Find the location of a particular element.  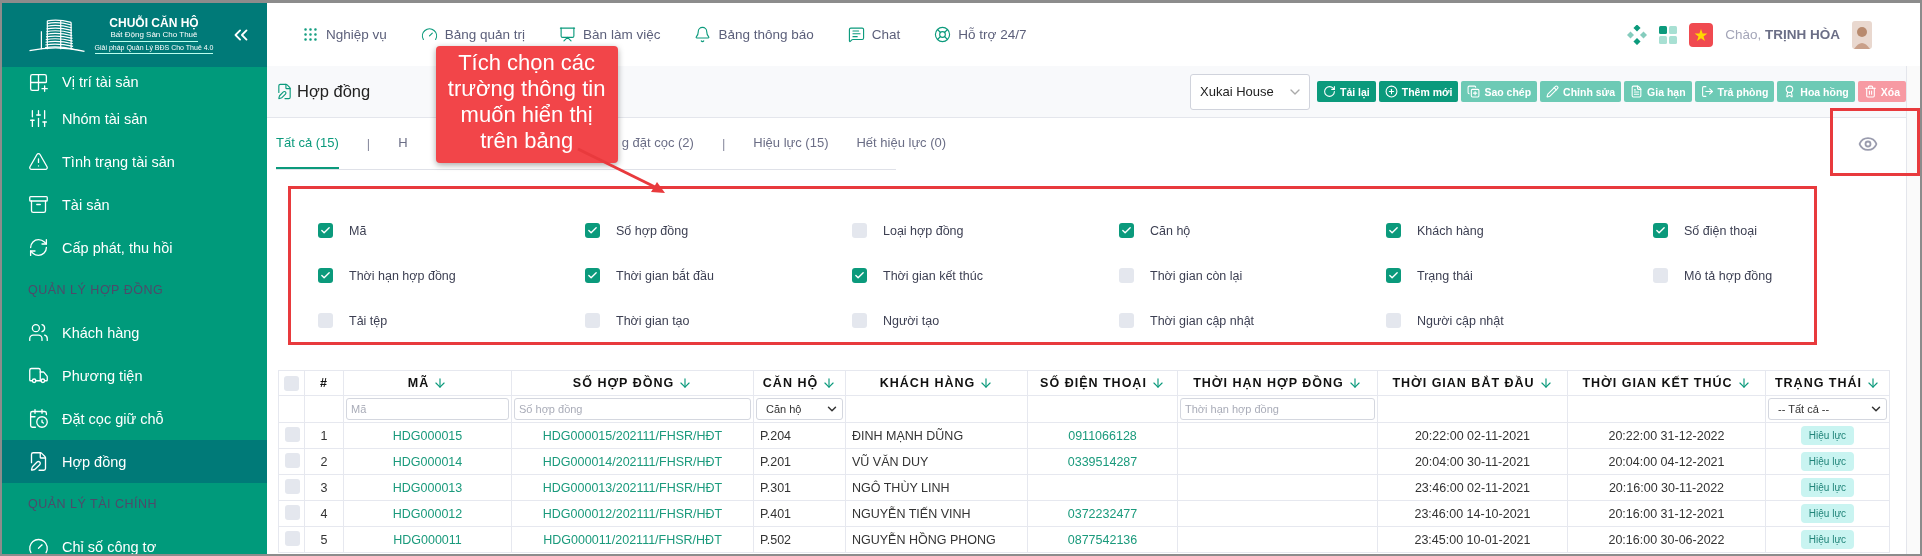

field-label: Căn hộ is located at coordinates (1170, 230).